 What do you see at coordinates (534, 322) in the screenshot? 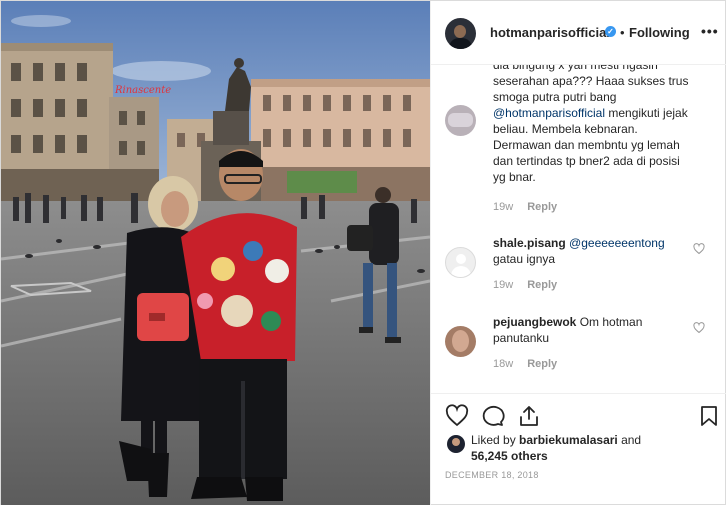
I see `comment-username: pejuangbewok` at bounding box center [534, 322].